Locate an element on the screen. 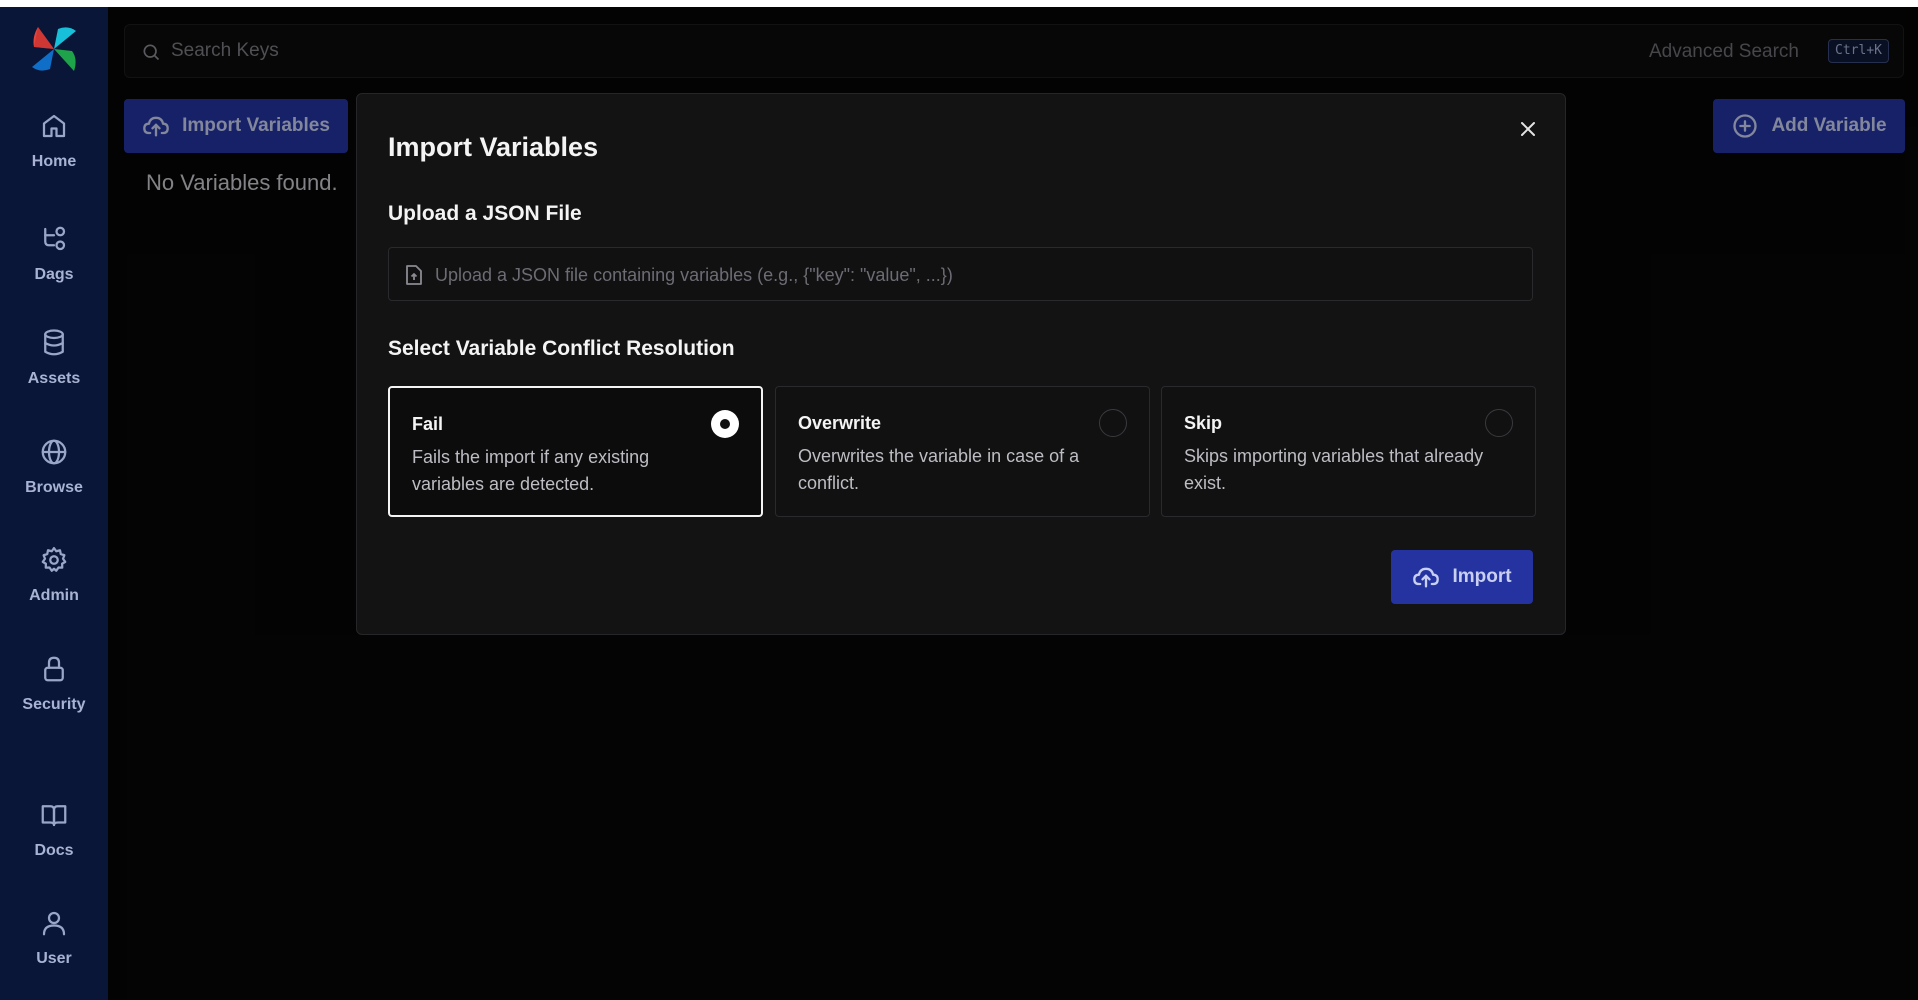  dags-icon is located at coordinates (55, 238).